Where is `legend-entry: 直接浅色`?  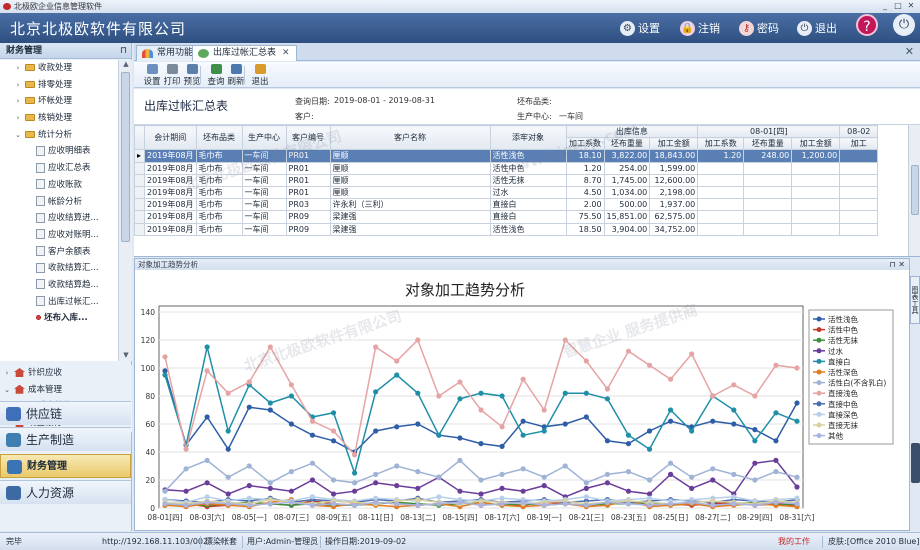
legend-entry: 直接浅色 is located at coordinates (843, 393).